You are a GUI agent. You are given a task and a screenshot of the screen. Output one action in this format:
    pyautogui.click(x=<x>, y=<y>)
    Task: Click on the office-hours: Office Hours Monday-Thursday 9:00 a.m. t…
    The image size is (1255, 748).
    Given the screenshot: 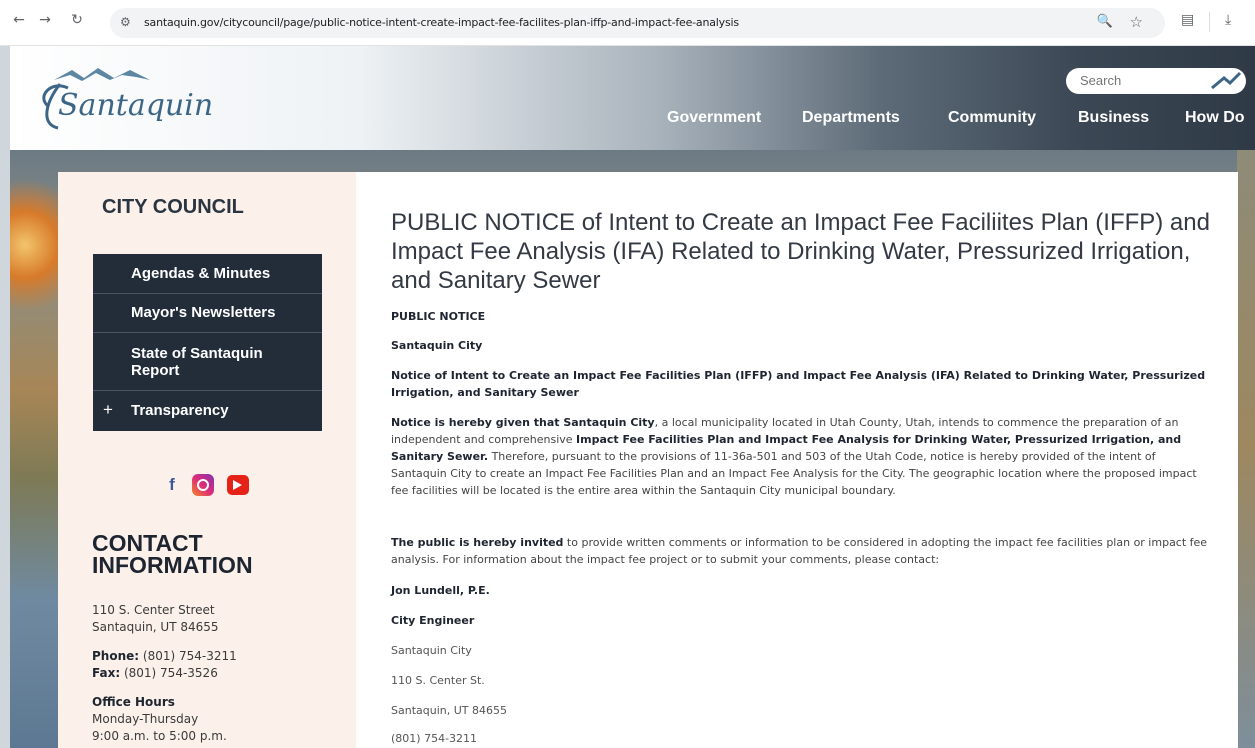 What is the action you would take?
    pyautogui.click(x=159, y=719)
    